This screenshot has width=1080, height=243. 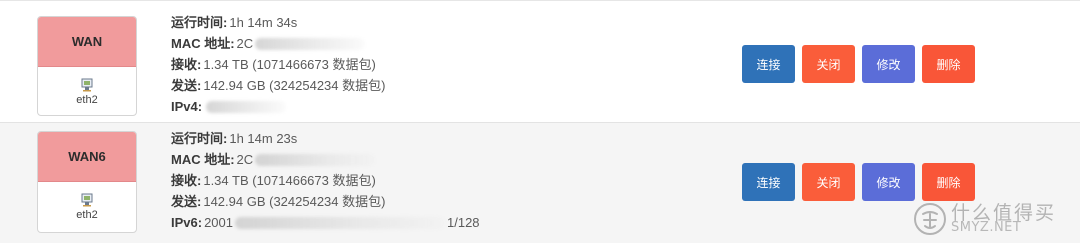 I want to click on ip-label: IPv6:, so click(x=187, y=222).